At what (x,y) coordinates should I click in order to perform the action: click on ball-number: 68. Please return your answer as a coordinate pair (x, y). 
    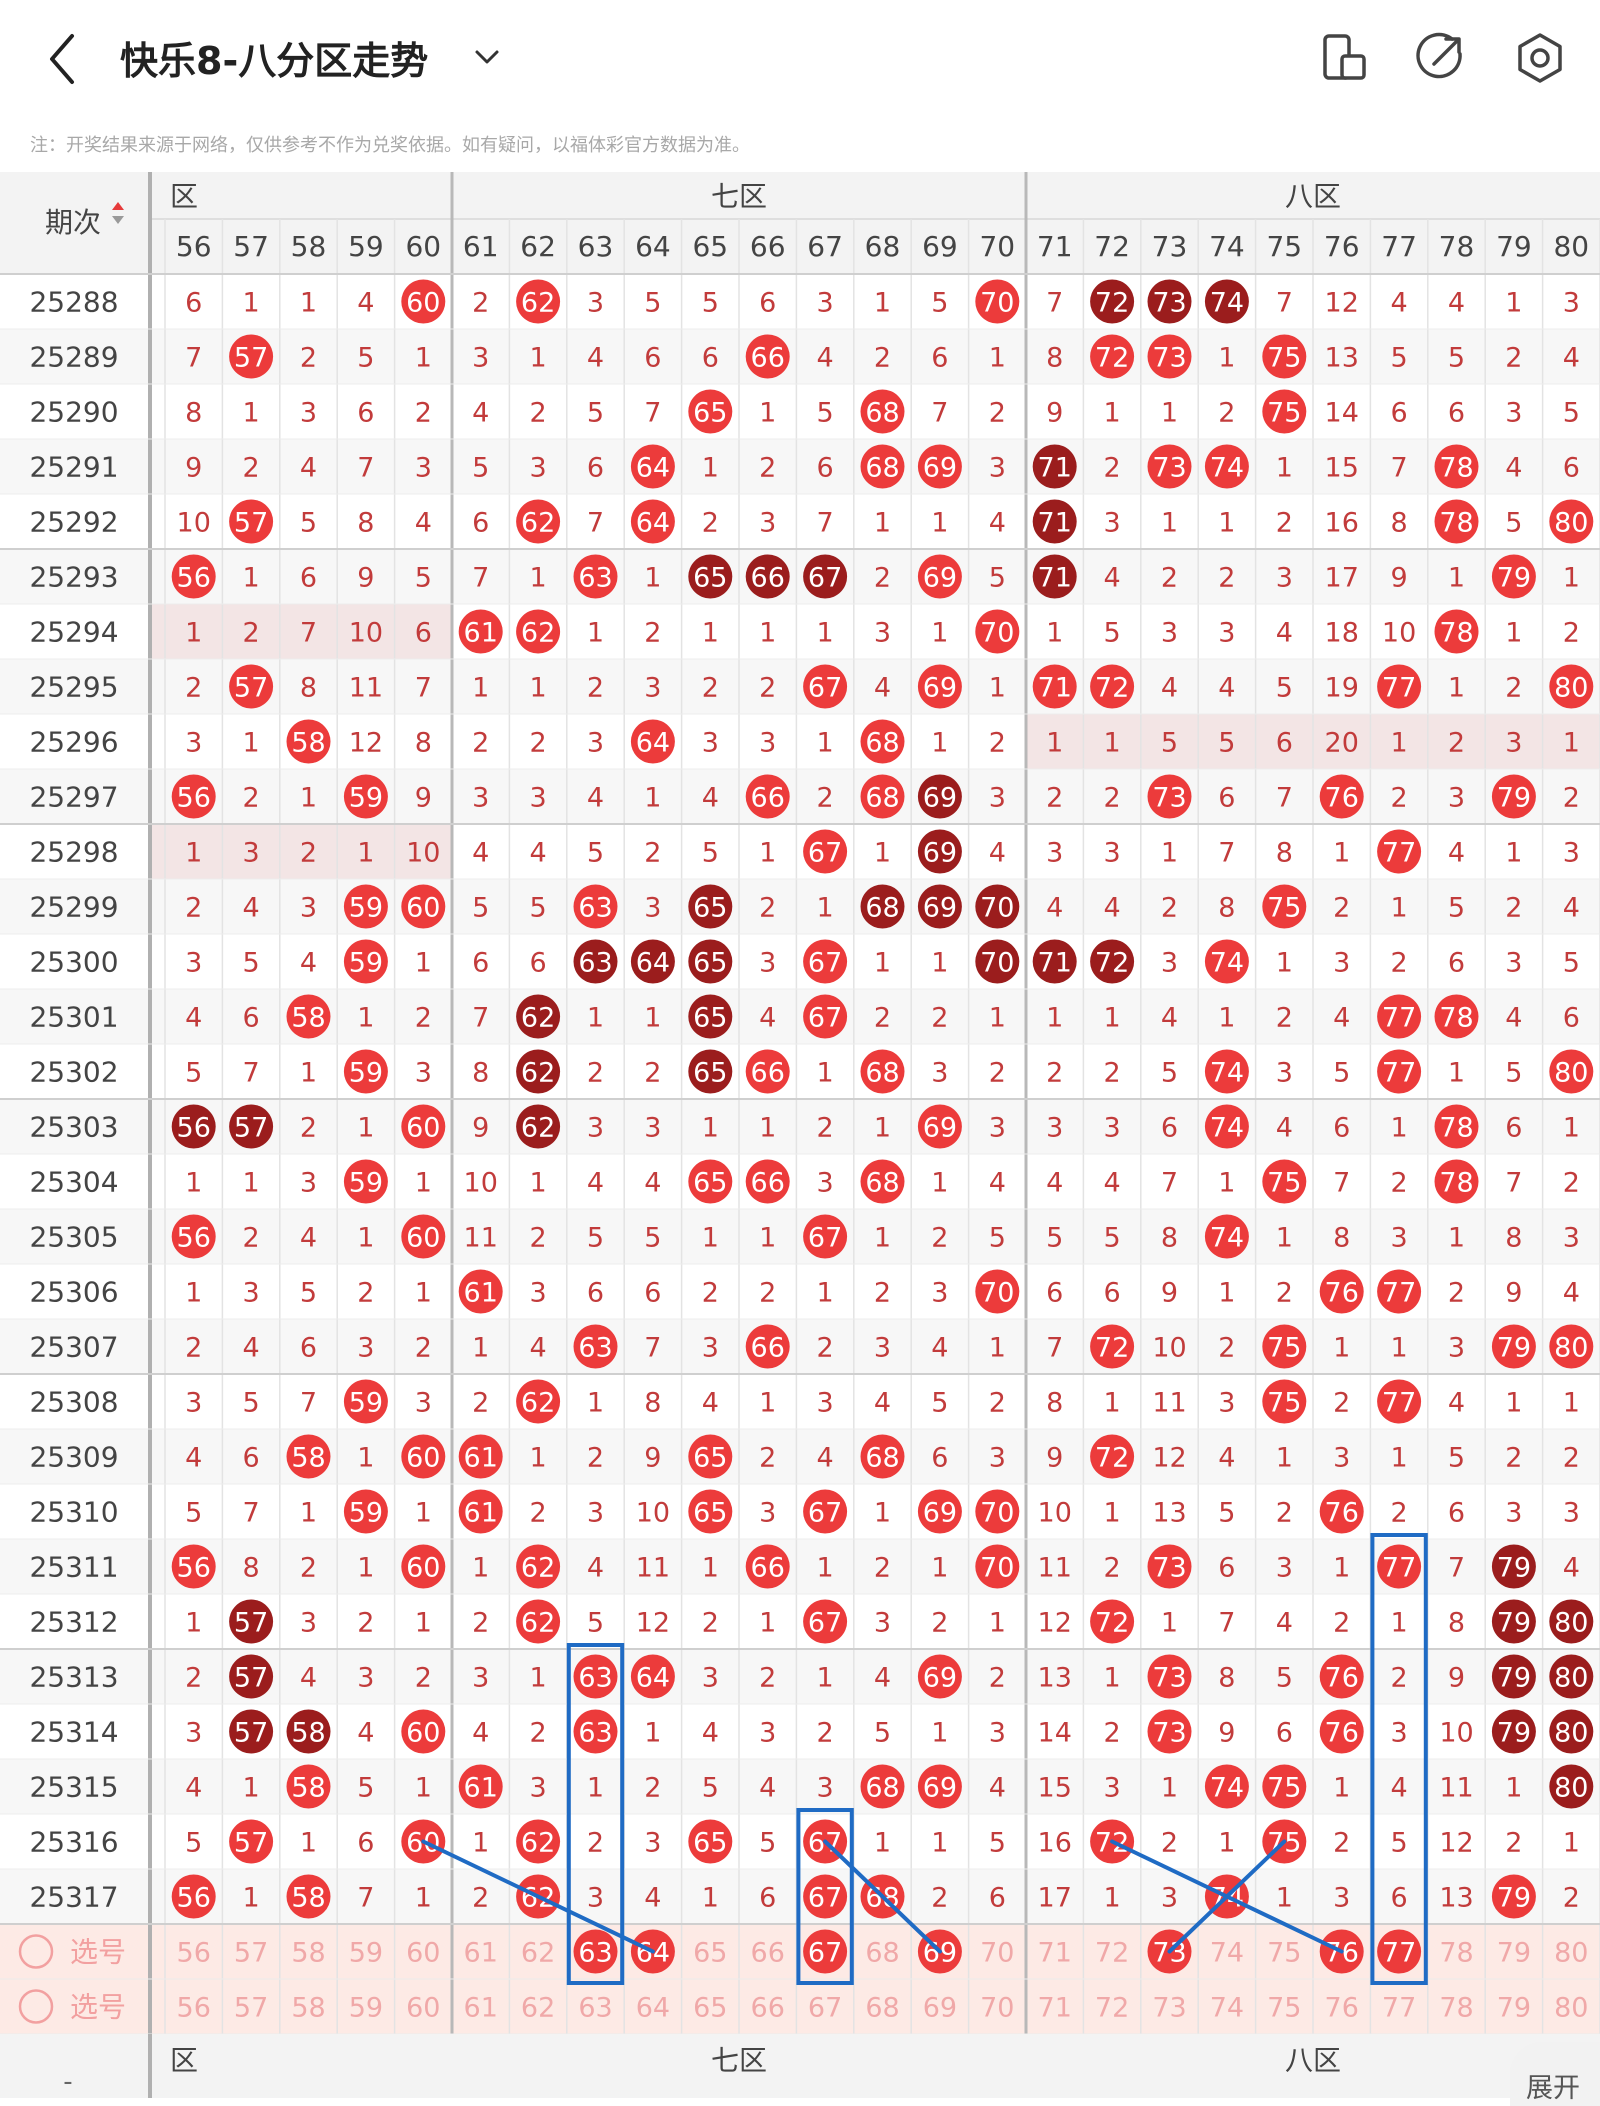
    Looking at the image, I should click on (882, 798).